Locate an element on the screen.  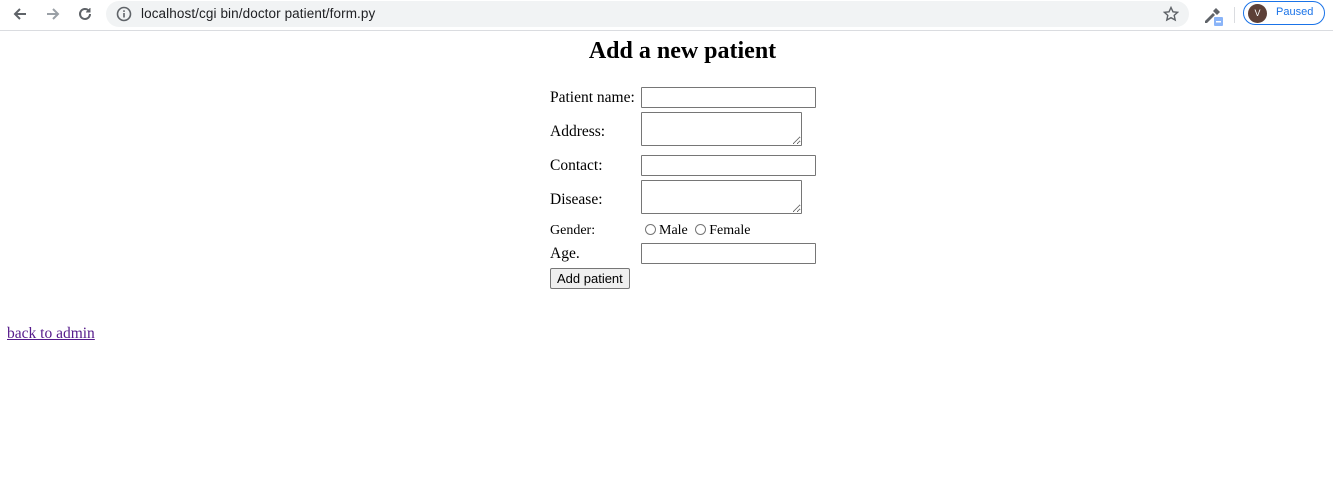
profile-button: V Paused is located at coordinates (1284, 13).